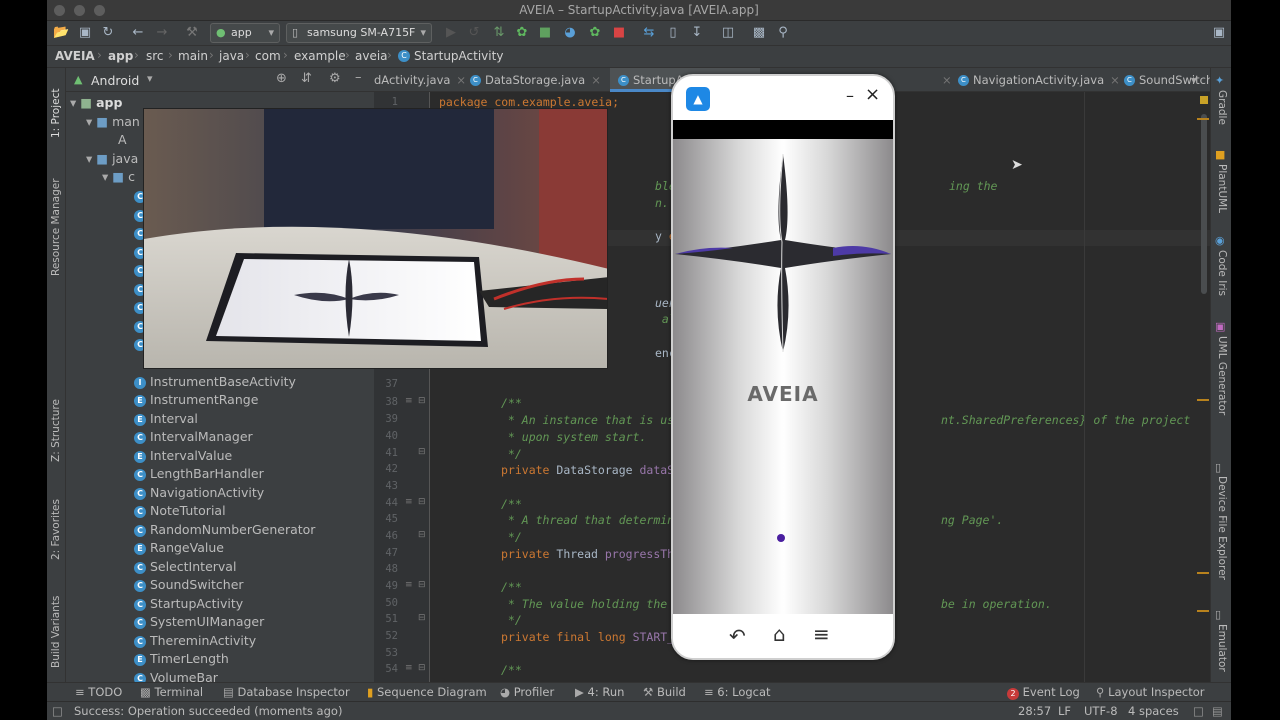 The height and width of the screenshot is (720, 1280). Describe the element at coordinates (759, 33) in the screenshot. I see `terminal-toolbar-icon: ▩` at that location.